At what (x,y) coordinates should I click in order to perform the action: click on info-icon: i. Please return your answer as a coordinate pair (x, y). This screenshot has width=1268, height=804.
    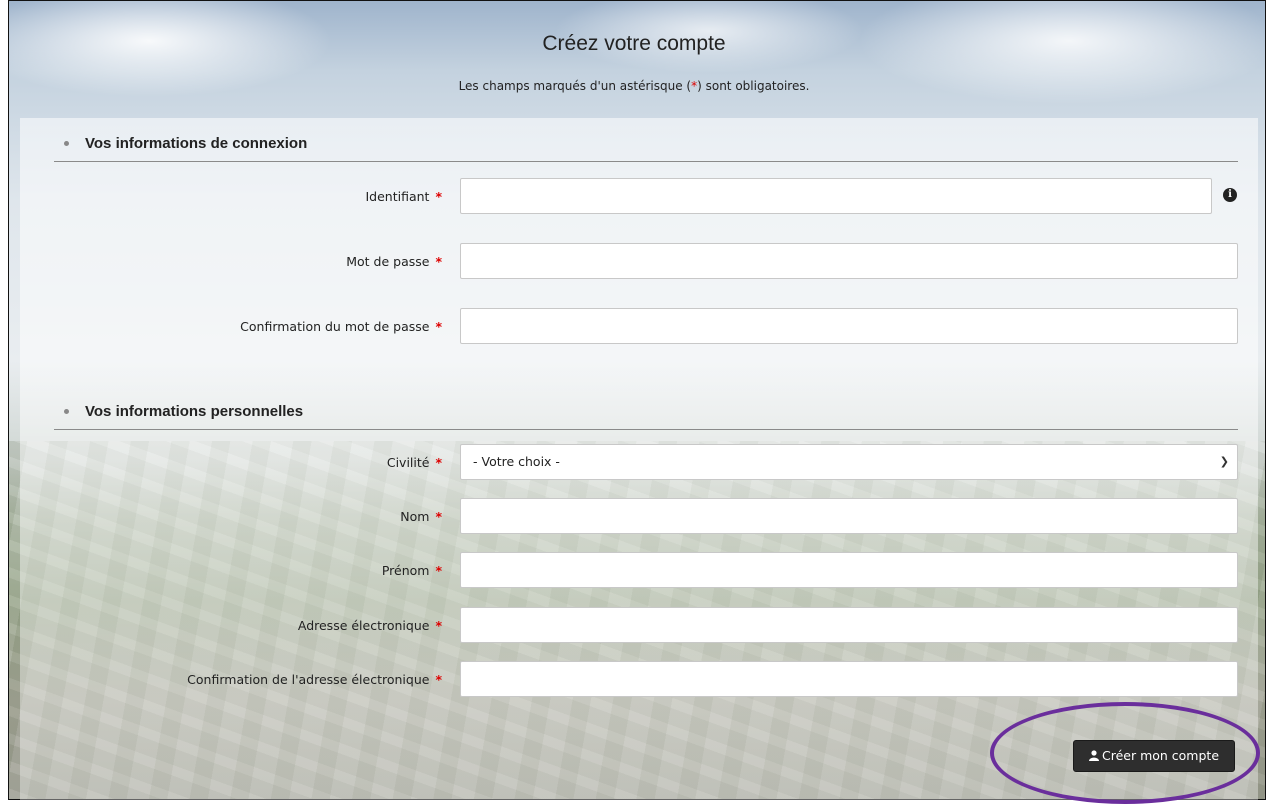
    Looking at the image, I should click on (1230, 195).